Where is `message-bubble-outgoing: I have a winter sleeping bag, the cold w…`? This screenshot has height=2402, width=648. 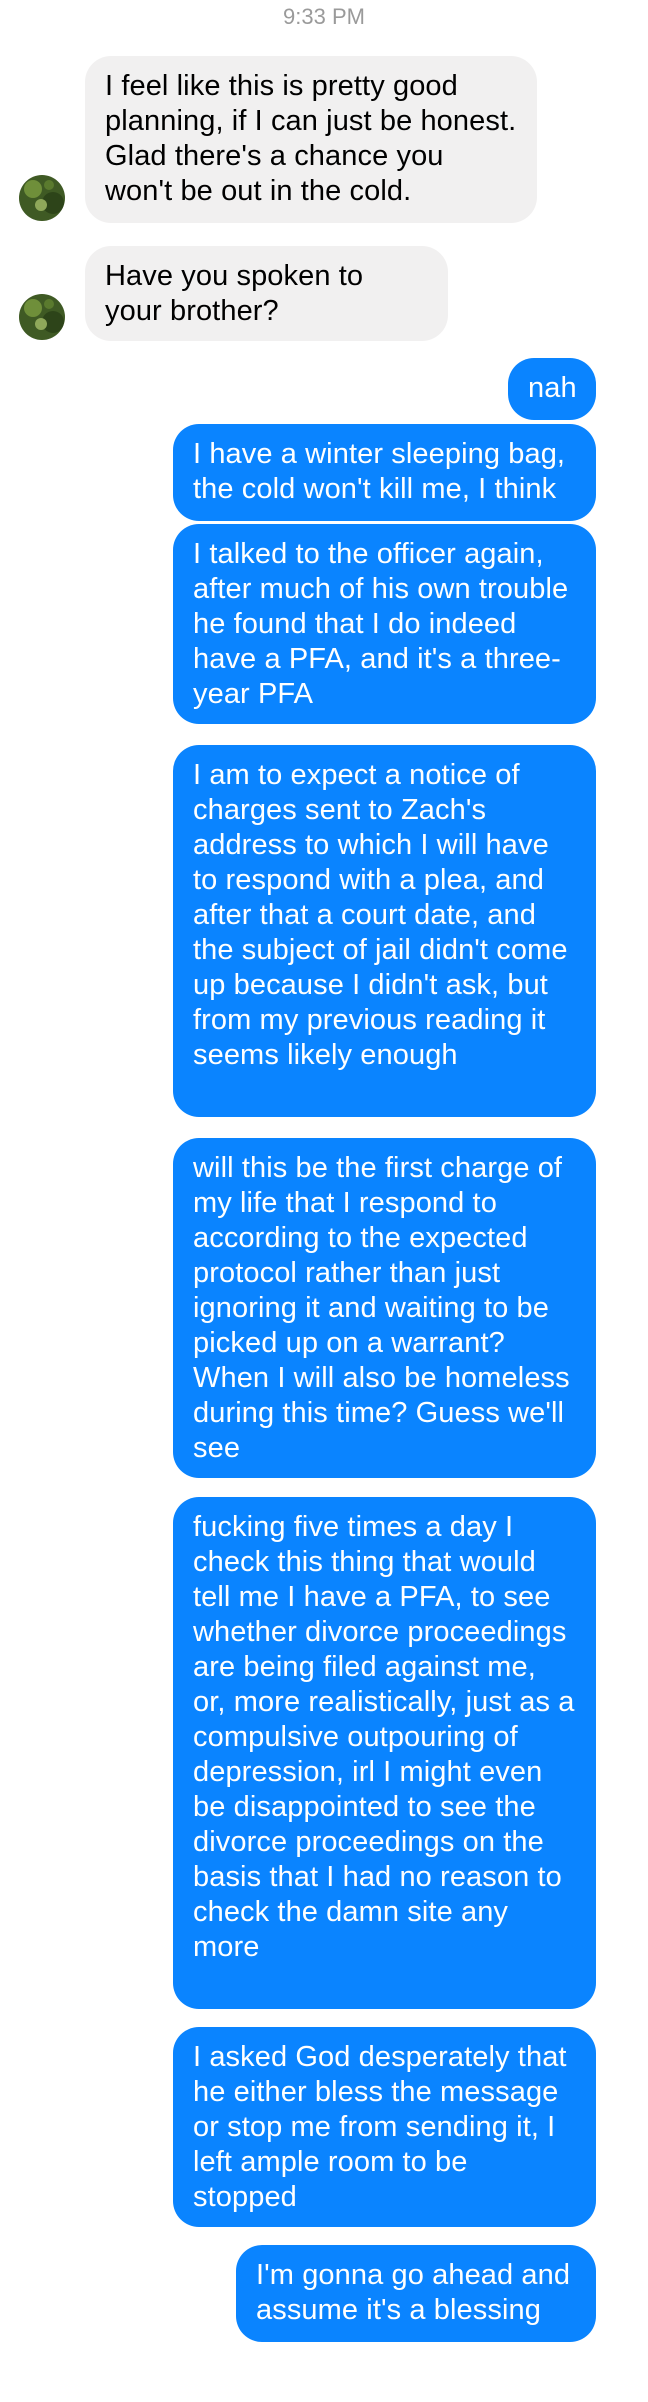
message-bubble-outgoing: I have a winter sleeping bag, the cold w… is located at coordinates (384, 472).